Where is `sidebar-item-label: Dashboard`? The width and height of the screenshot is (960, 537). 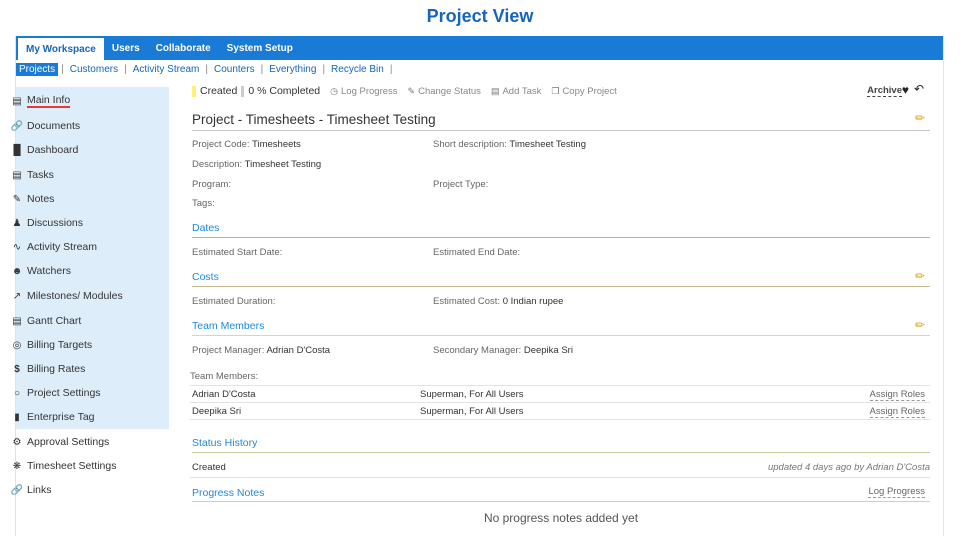 sidebar-item-label: Dashboard is located at coordinates (53, 150).